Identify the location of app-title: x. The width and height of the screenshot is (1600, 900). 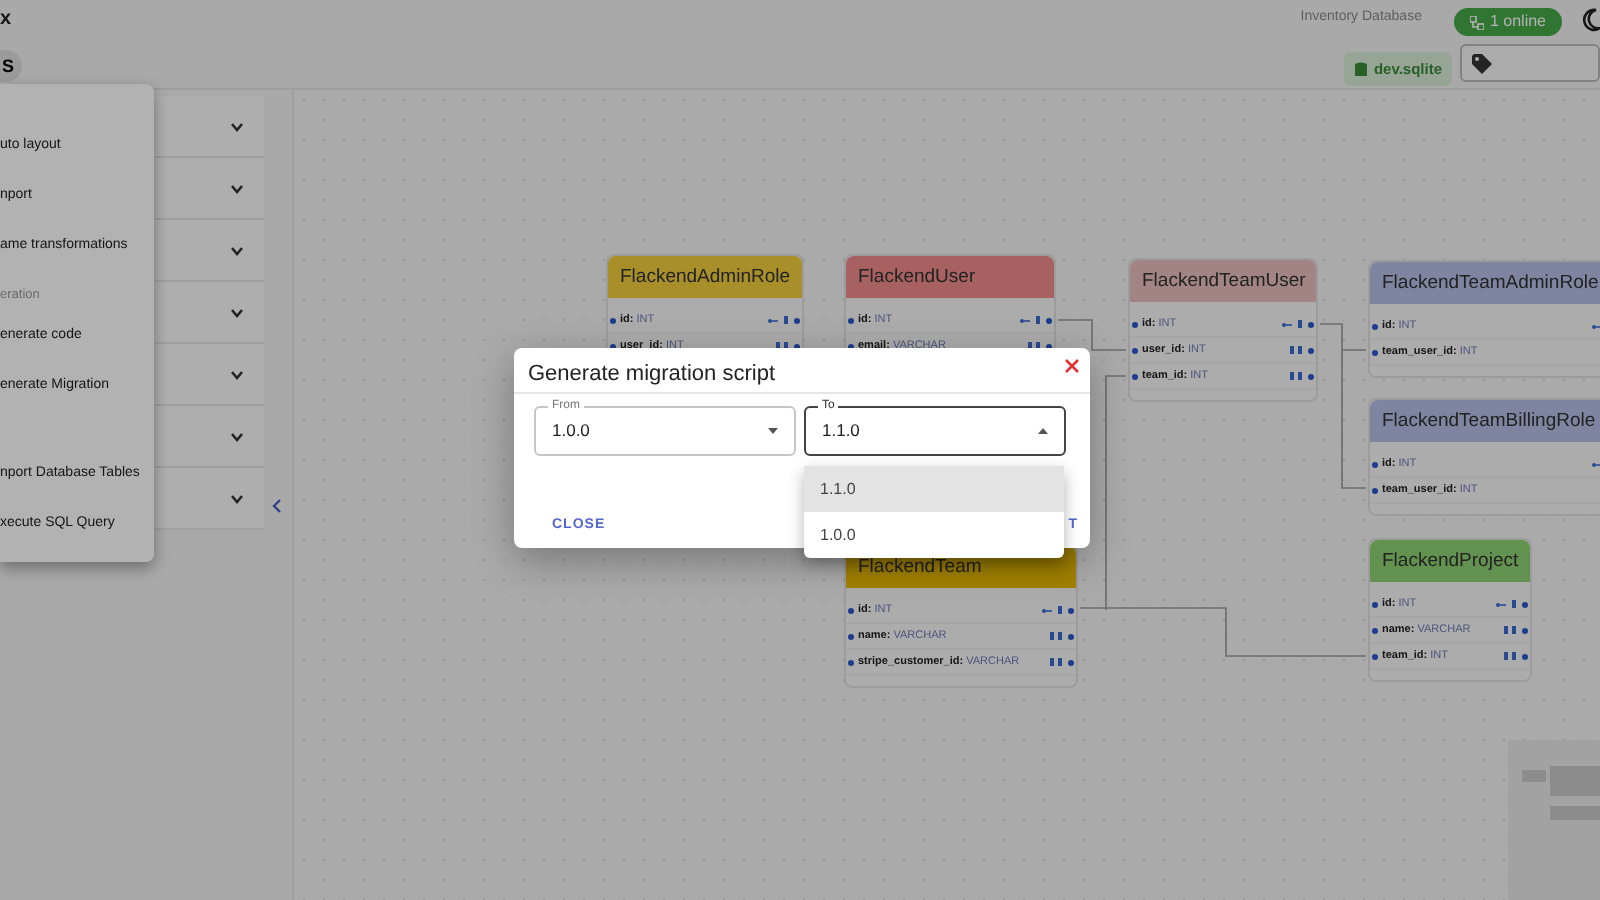
(6, 20).